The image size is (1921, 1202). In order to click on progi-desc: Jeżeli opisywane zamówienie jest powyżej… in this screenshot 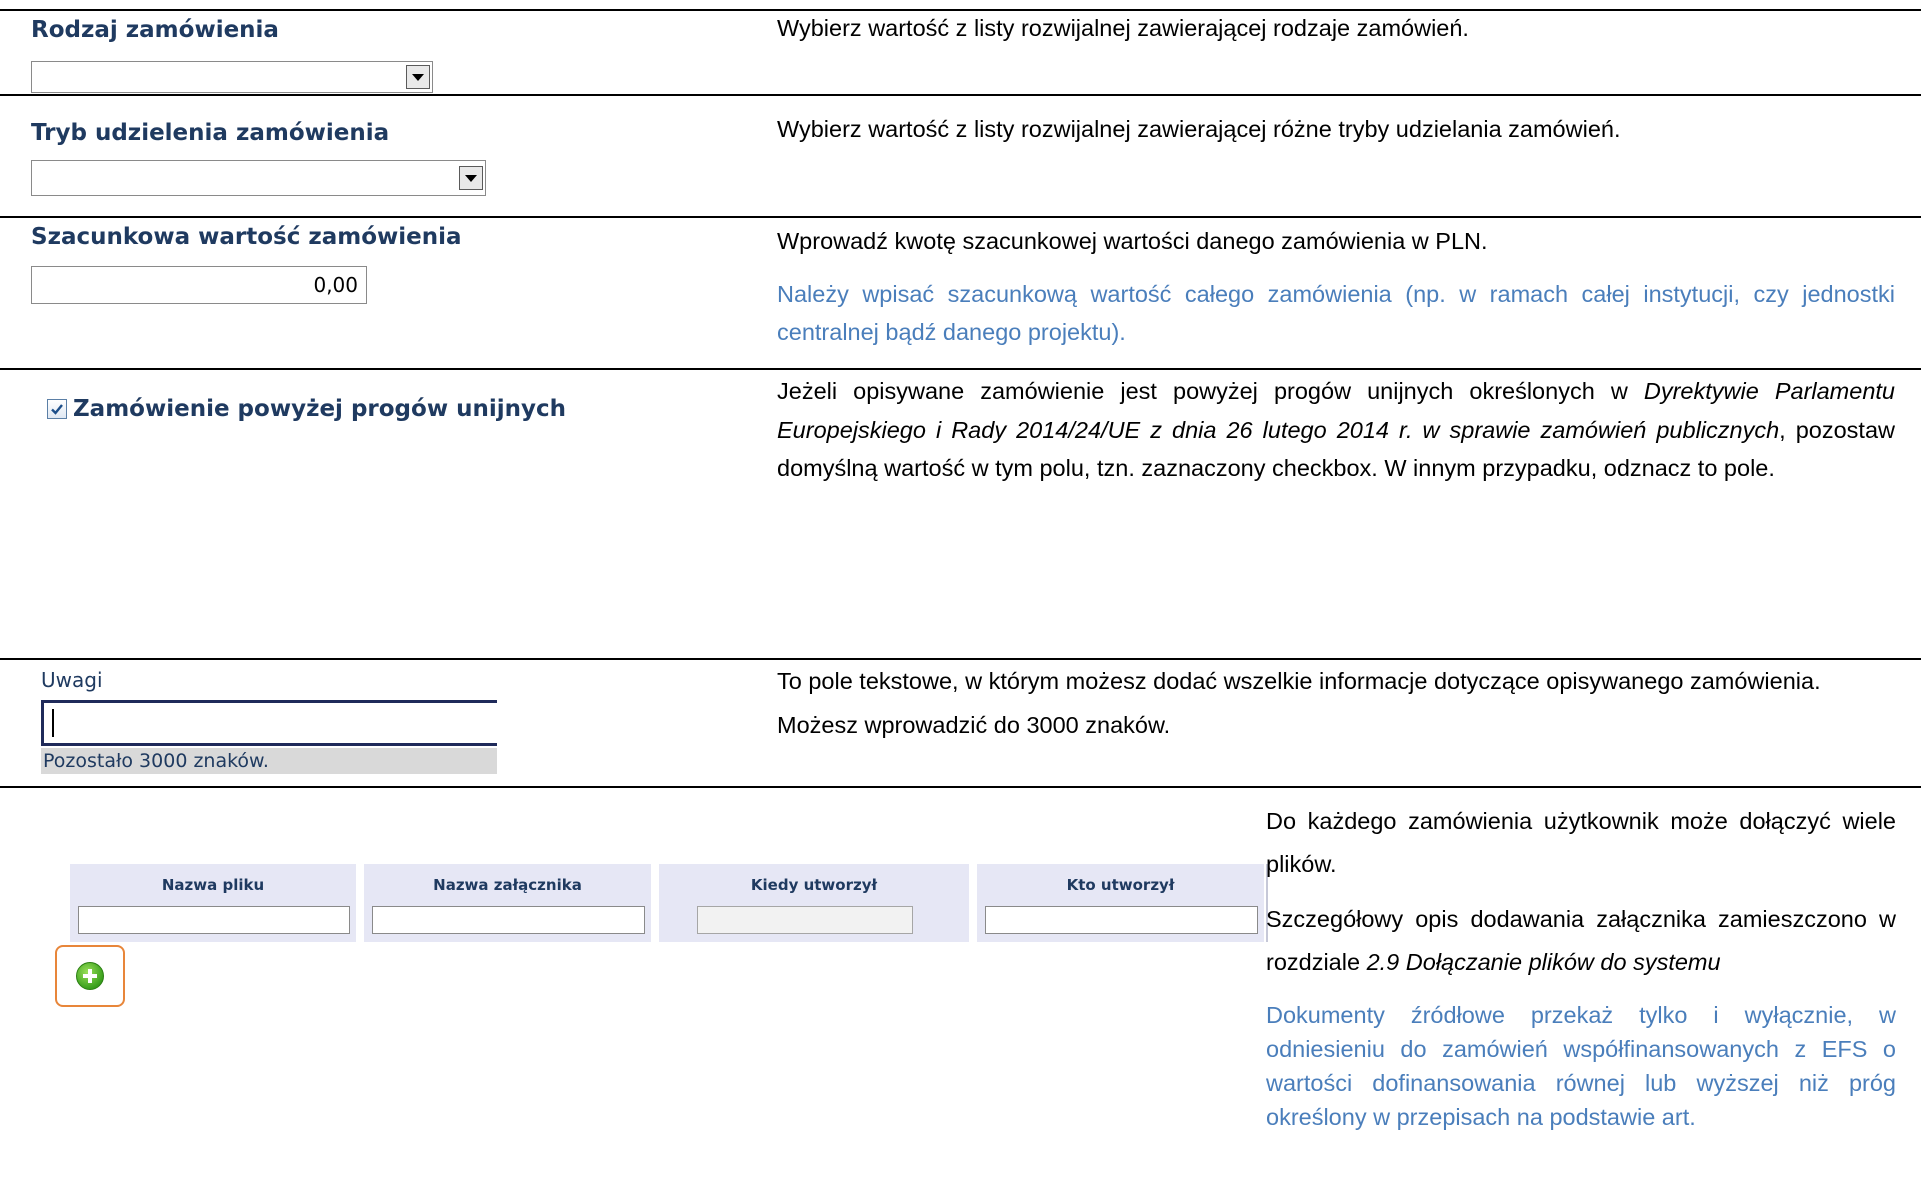, I will do `click(1336, 430)`.